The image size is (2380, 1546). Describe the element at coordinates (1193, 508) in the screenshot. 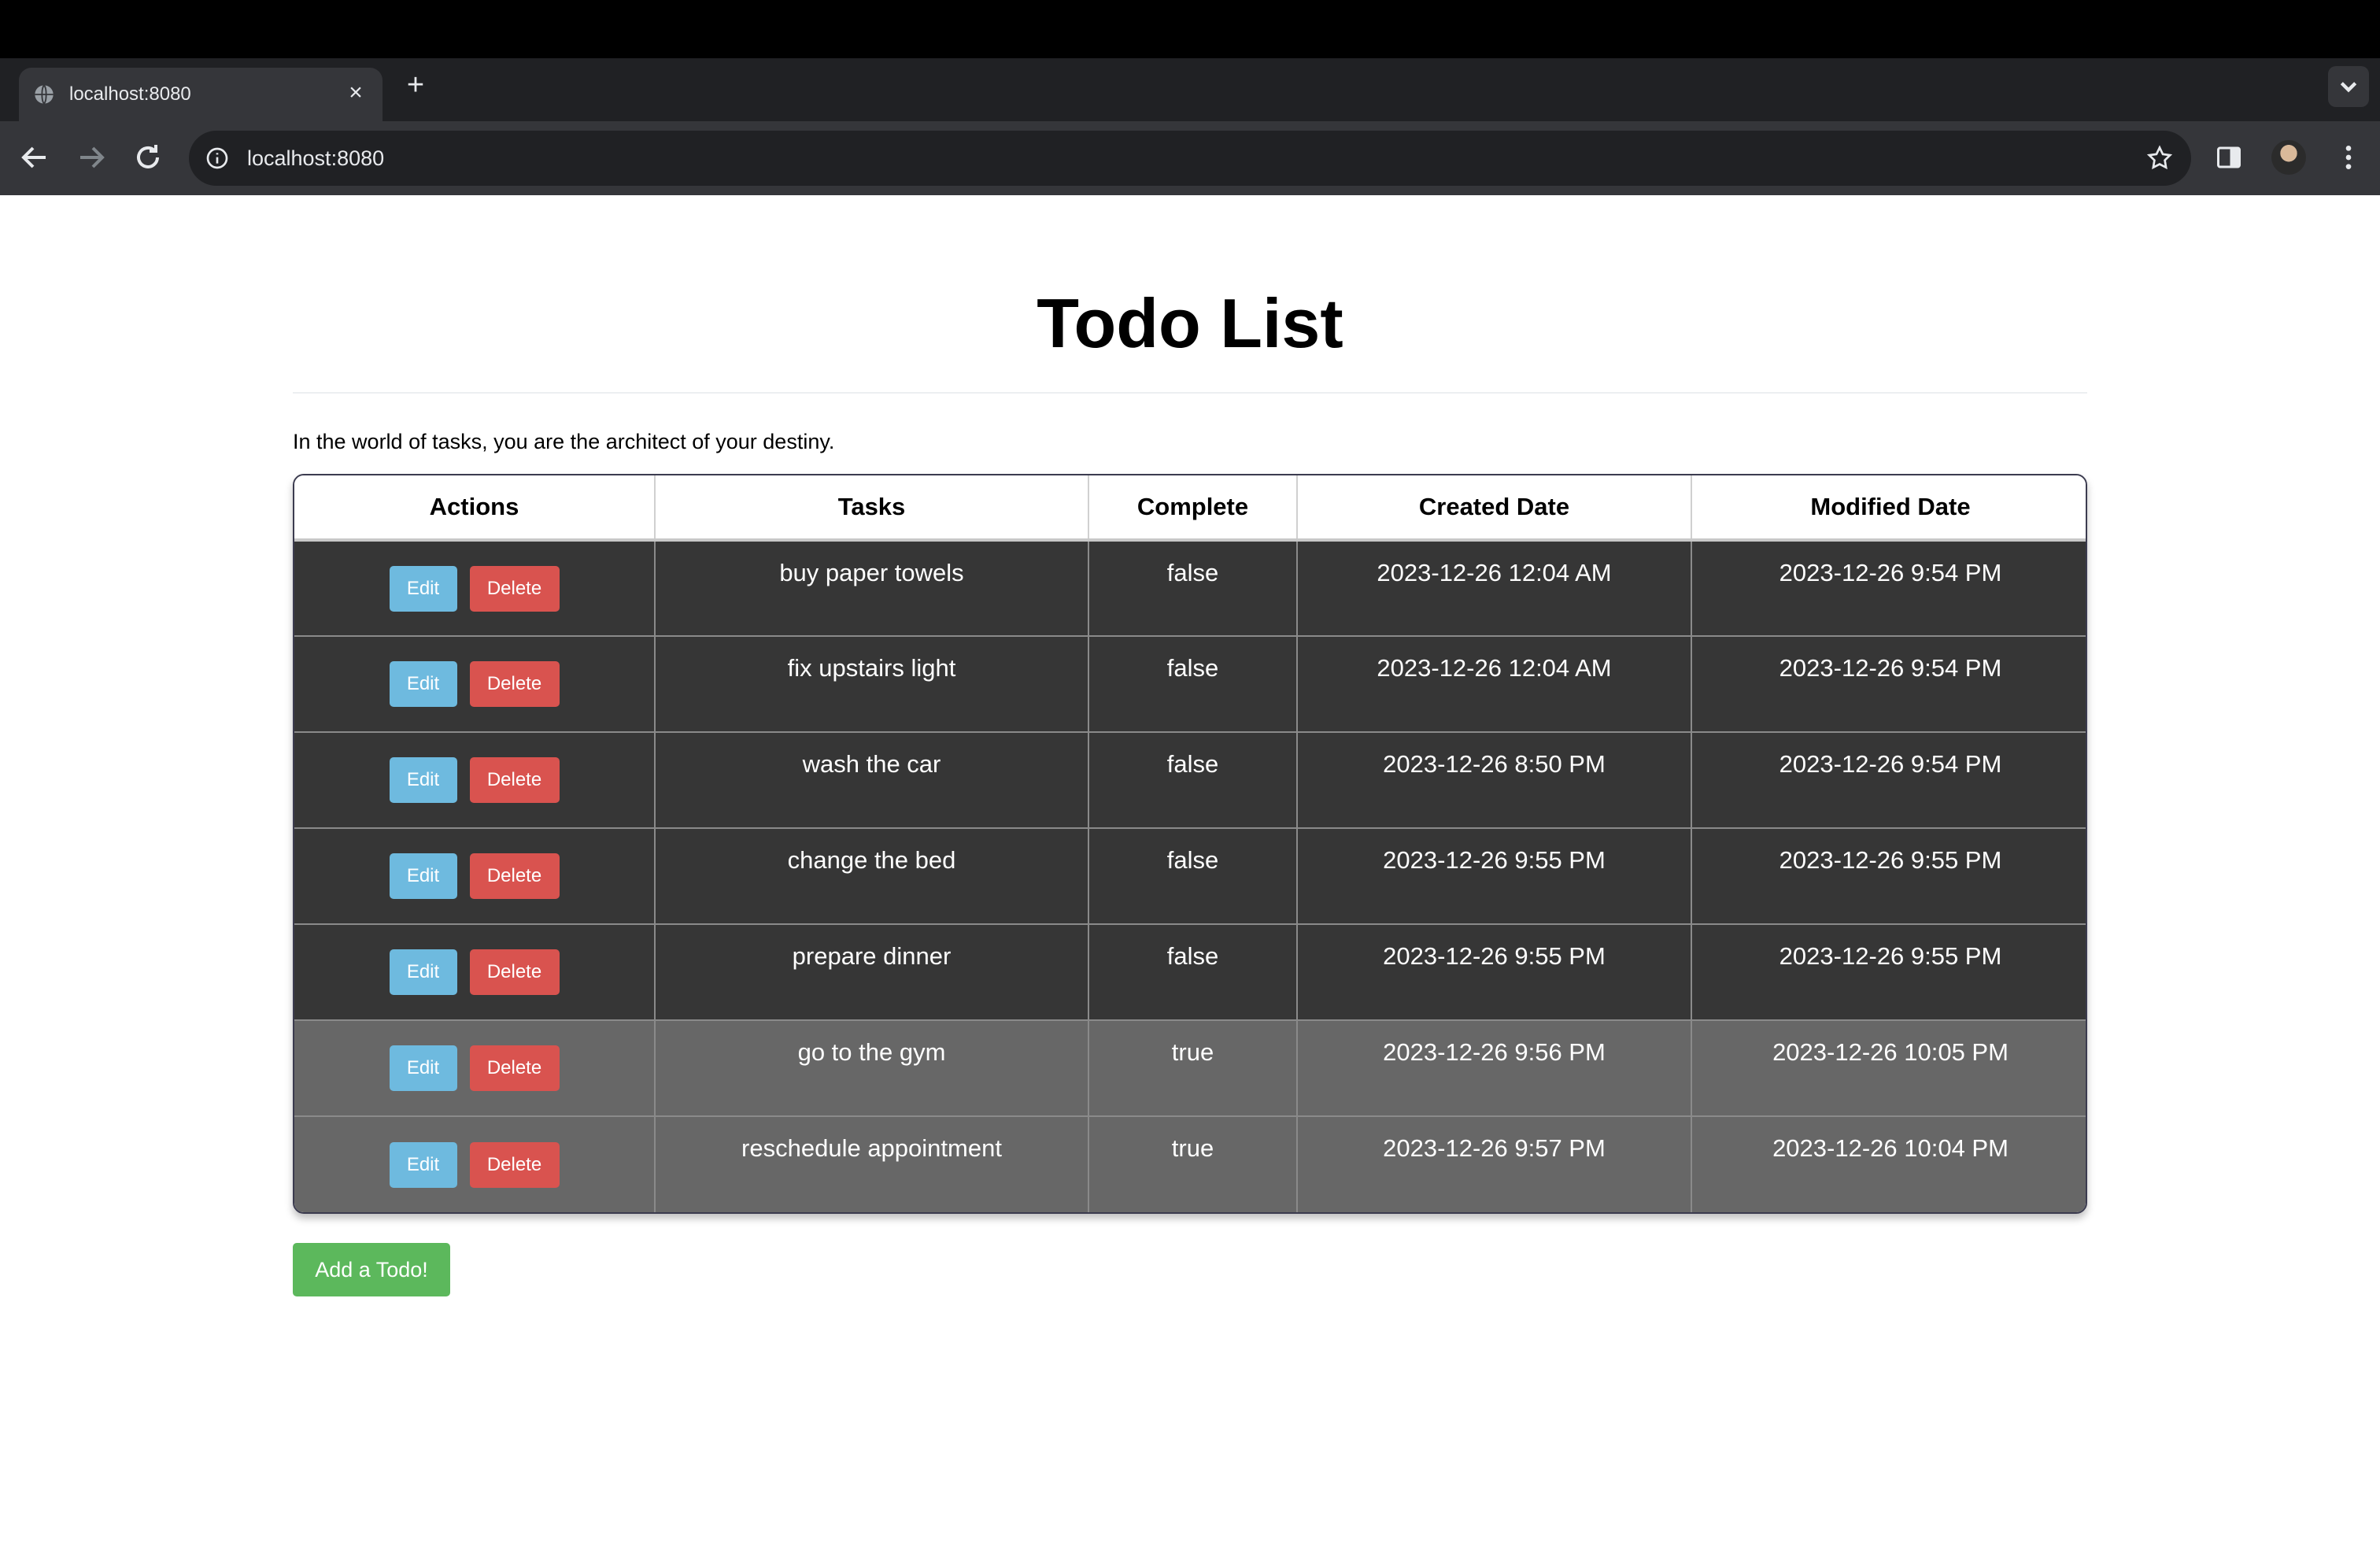

I see `header-complete: Complete` at that location.